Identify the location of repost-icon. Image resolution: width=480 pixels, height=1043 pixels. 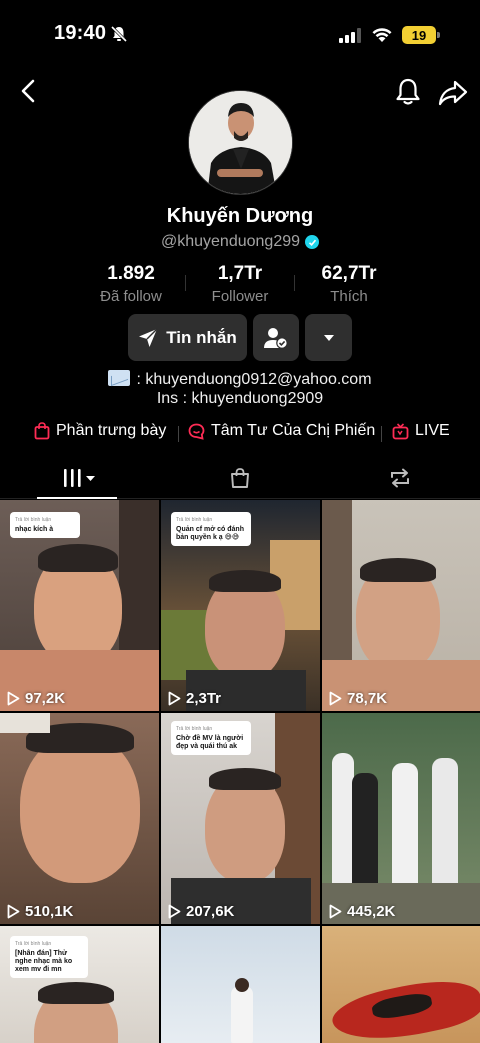
(400, 478).